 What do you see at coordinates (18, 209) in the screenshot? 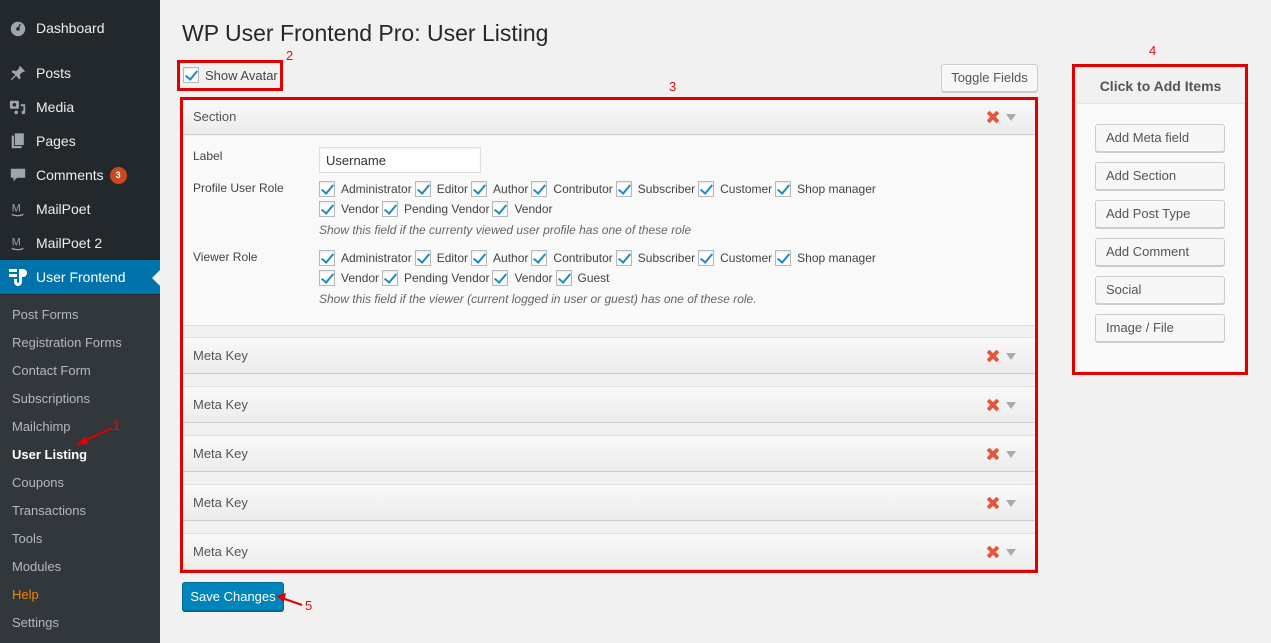
I see `mailpoet-icon: M` at bounding box center [18, 209].